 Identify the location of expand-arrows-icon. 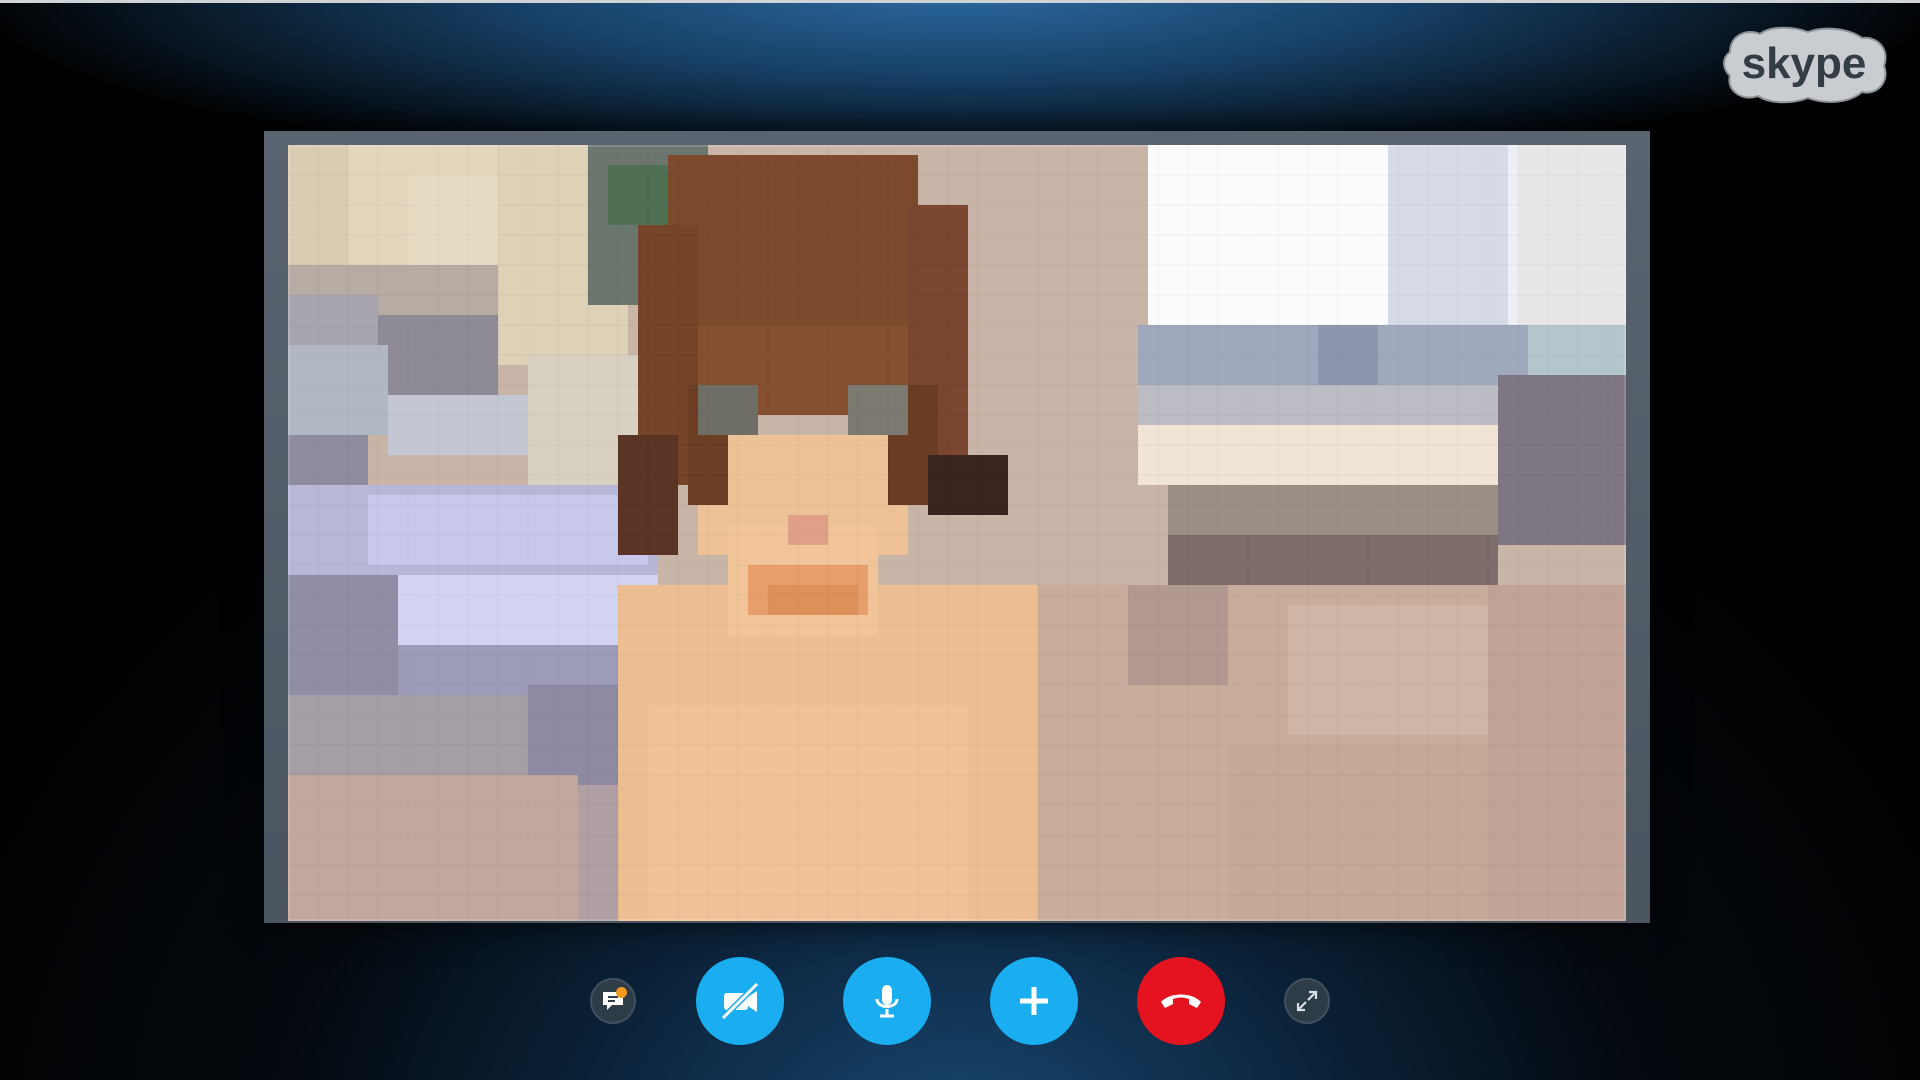
(1307, 1001).